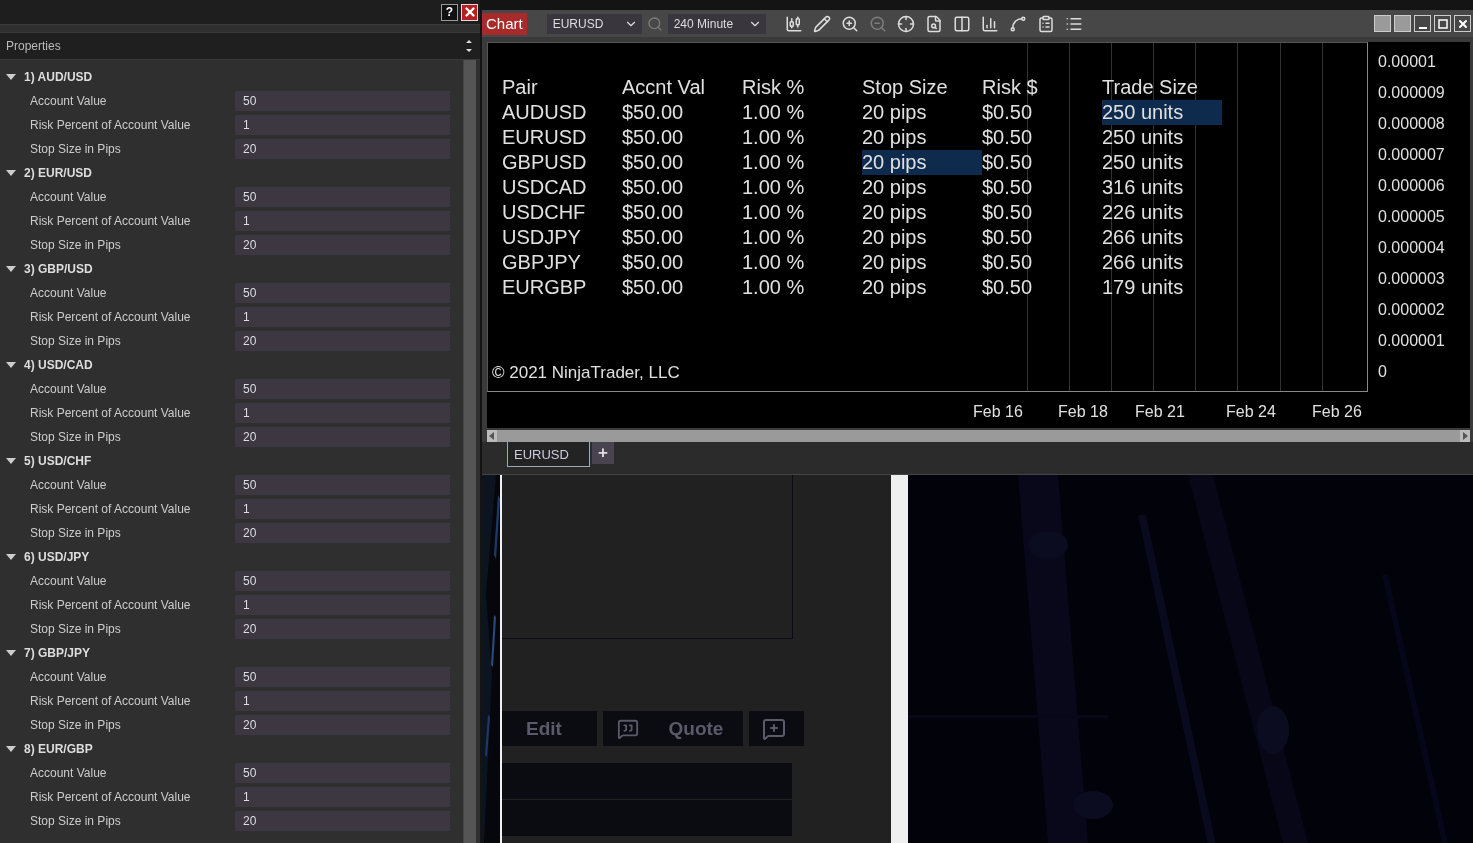 The image size is (1473, 843). What do you see at coordinates (1411, 279) in the screenshot?
I see `y-axis-label: 0.000003` at bounding box center [1411, 279].